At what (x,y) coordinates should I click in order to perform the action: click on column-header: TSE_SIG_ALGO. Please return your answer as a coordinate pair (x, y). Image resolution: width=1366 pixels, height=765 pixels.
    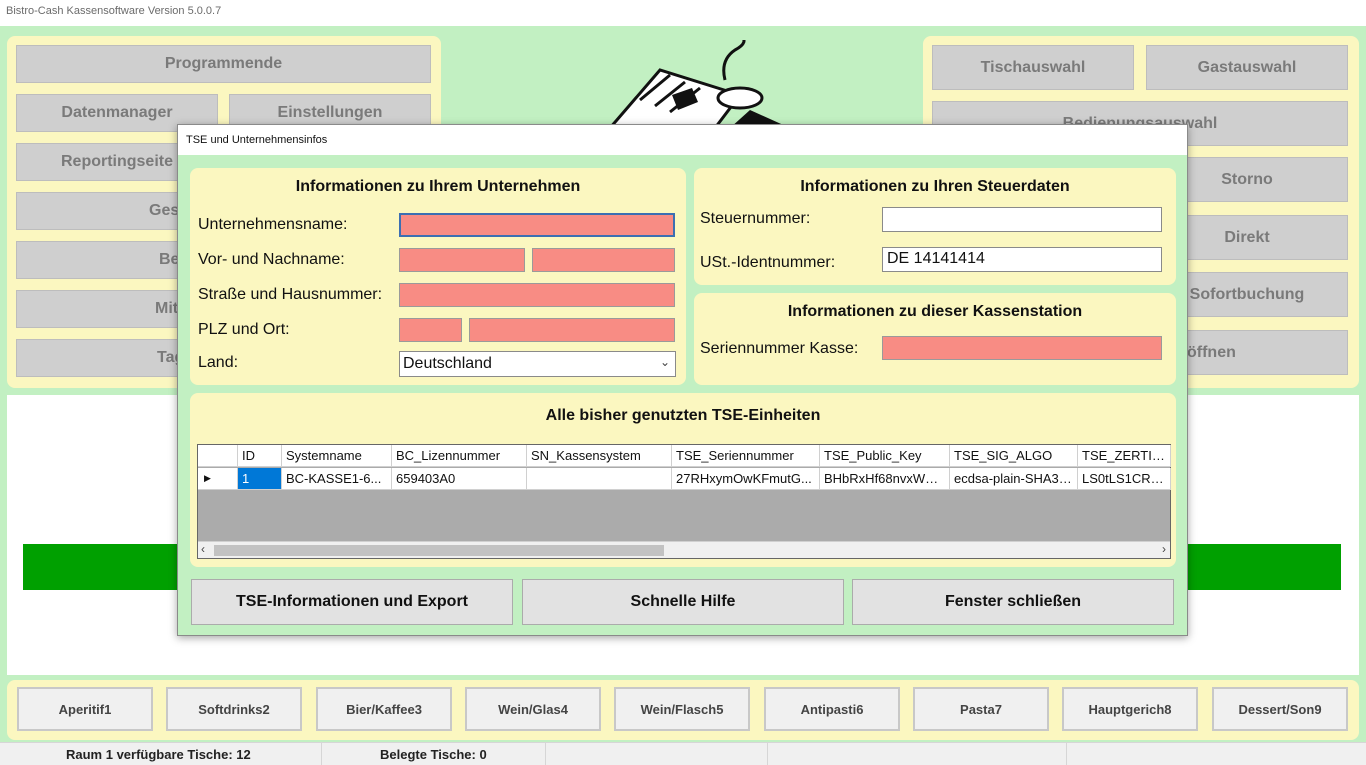
    Looking at the image, I should click on (1014, 456).